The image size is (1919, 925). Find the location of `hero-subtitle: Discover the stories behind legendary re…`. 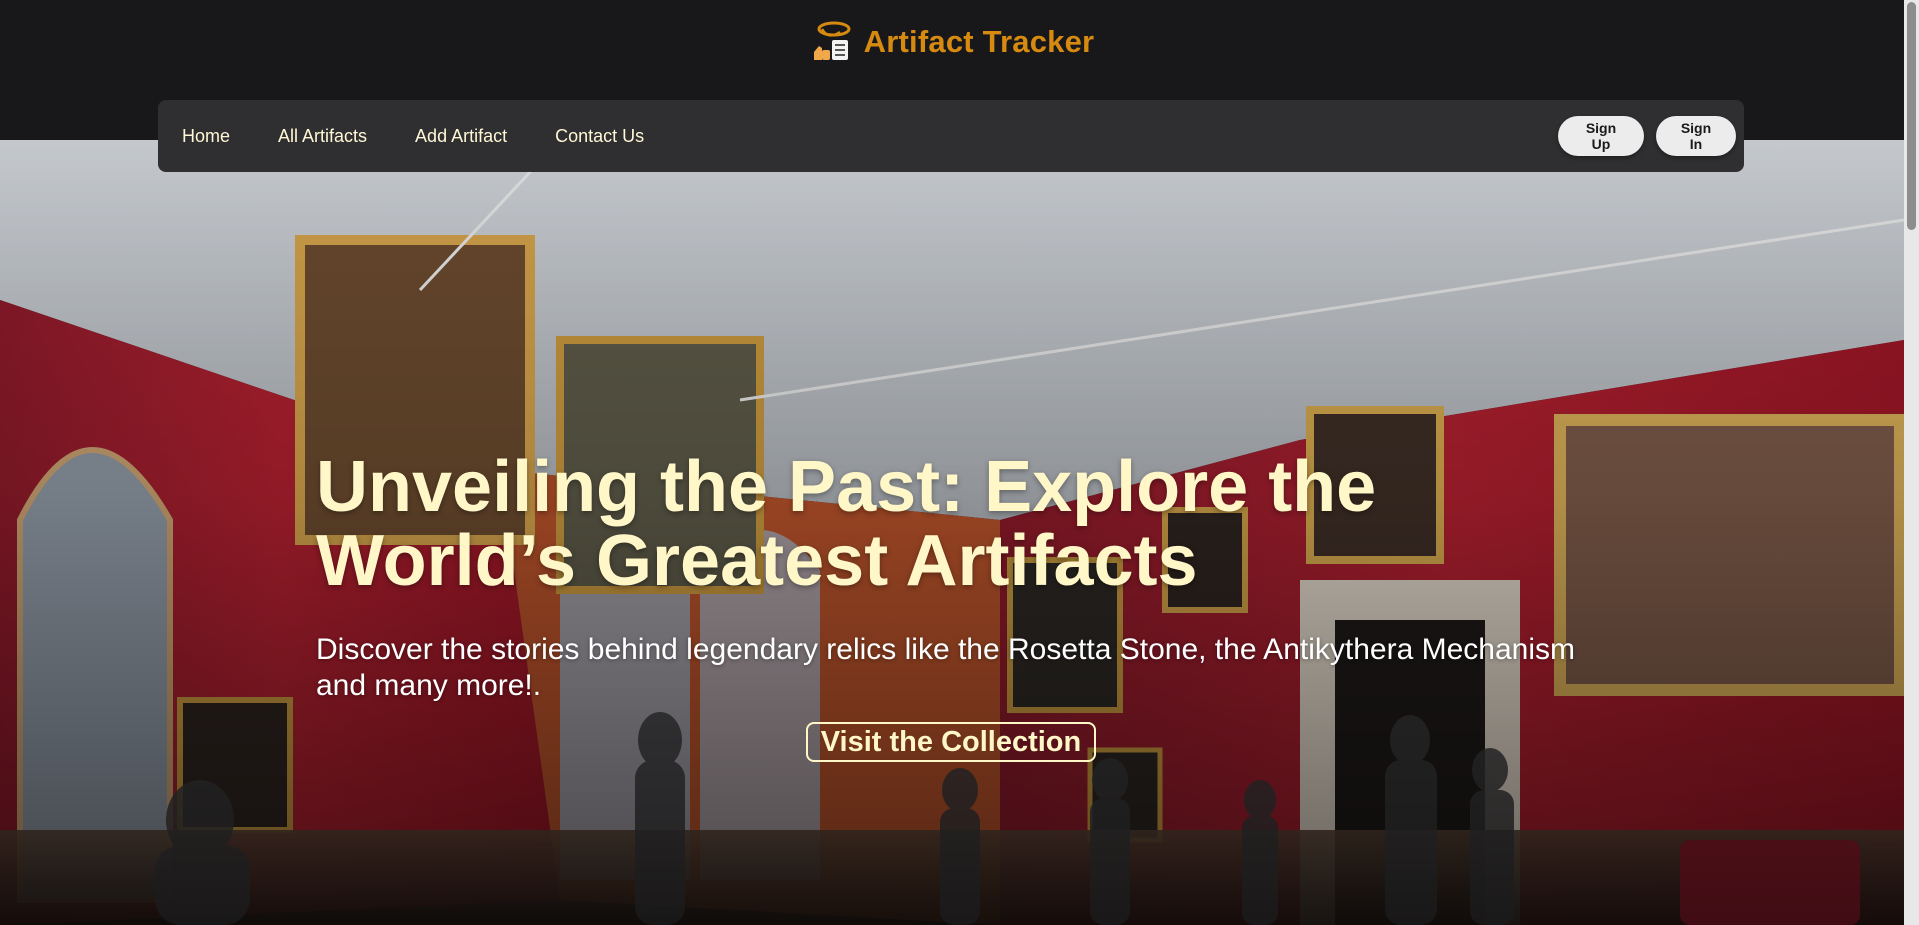

hero-subtitle: Discover the stories behind legendary re… is located at coordinates (945, 667).